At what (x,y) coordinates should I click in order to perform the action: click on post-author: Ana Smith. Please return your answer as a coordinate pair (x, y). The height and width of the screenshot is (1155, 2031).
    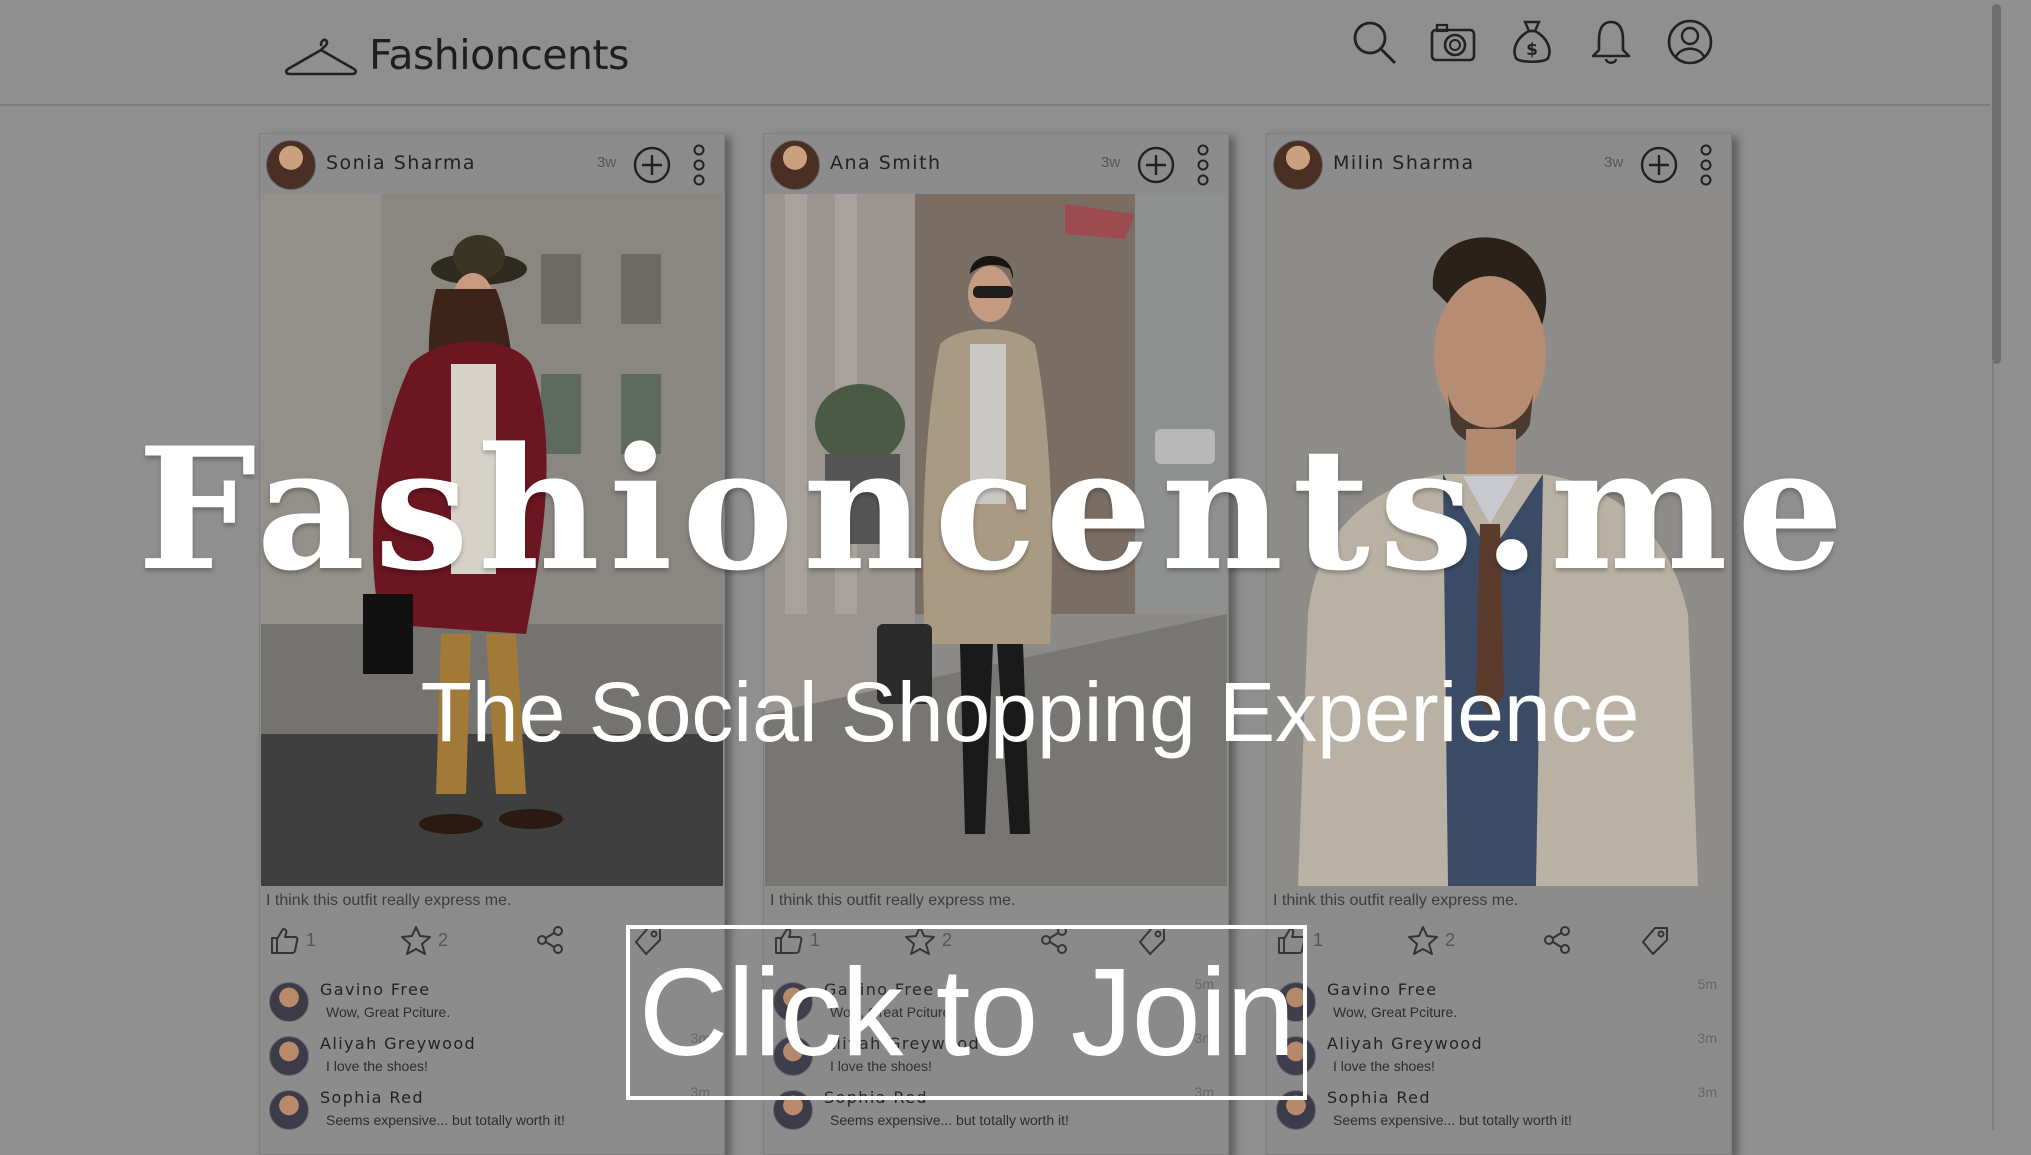
    Looking at the image, I should click on (886, 163).